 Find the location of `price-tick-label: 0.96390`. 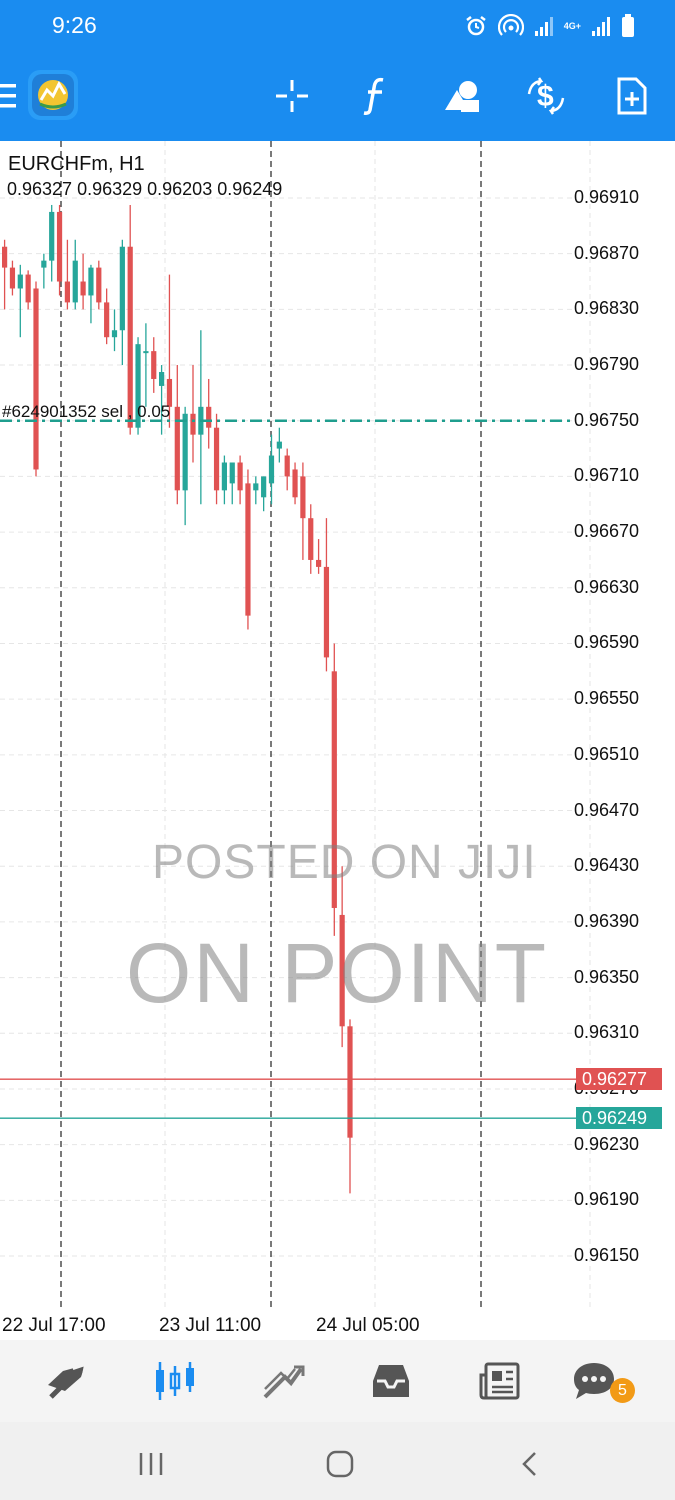

price-tick-label: 0.96390 is located at coordinates (607, 920).